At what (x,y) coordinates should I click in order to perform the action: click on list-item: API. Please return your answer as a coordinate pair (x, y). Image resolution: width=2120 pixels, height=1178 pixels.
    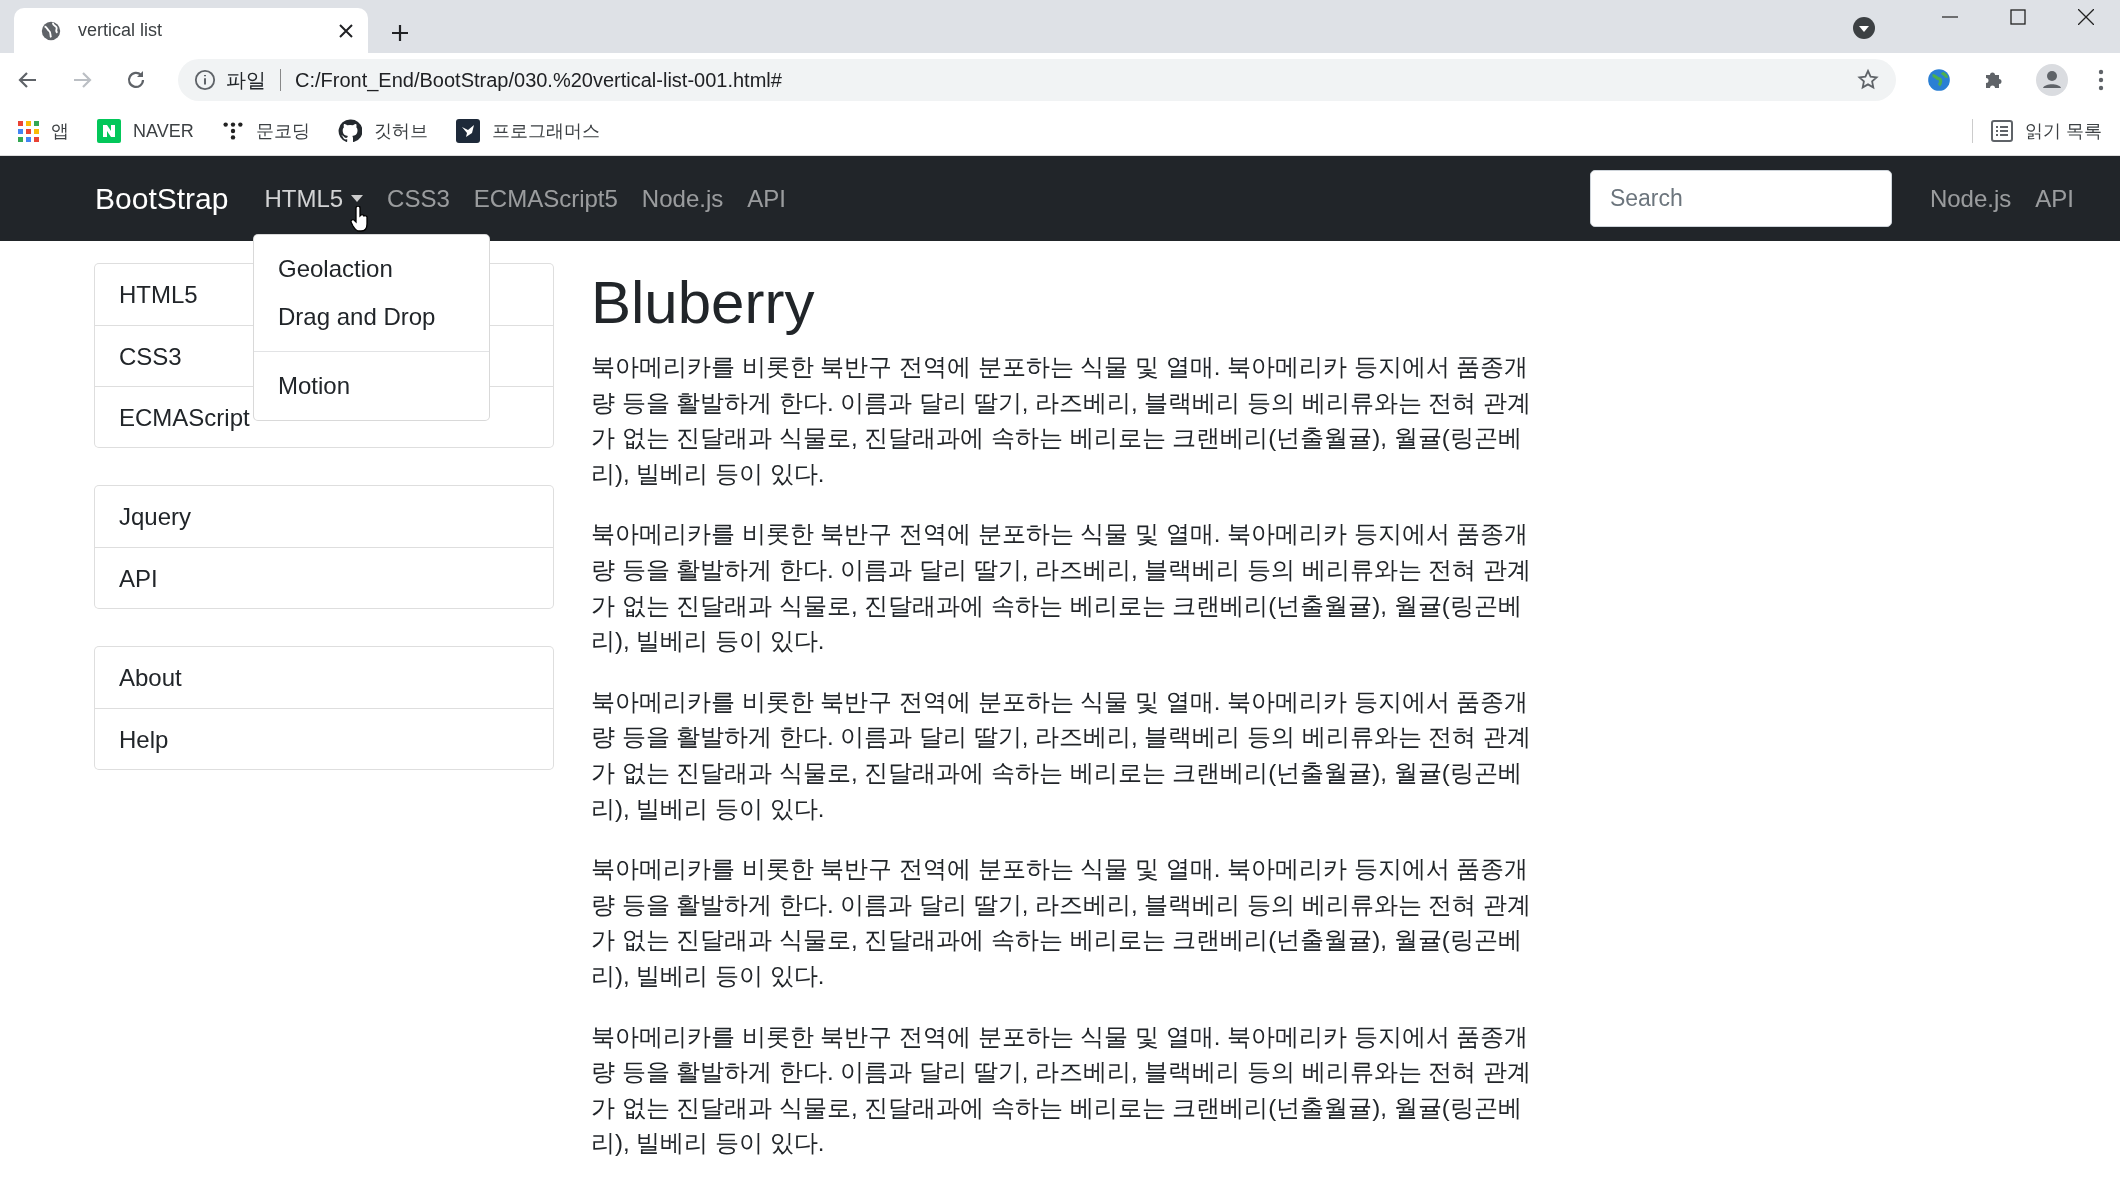
    Looking at the image, I should click on (324, 577).